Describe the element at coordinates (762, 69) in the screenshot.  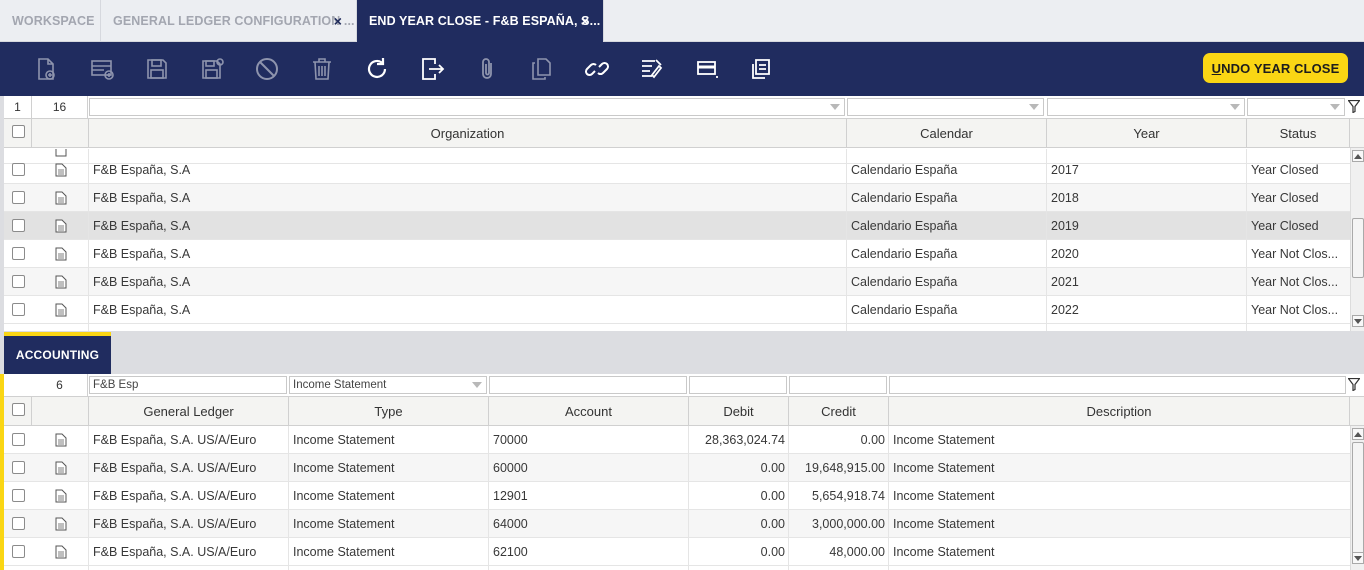
I see `notes-icon` at that location.